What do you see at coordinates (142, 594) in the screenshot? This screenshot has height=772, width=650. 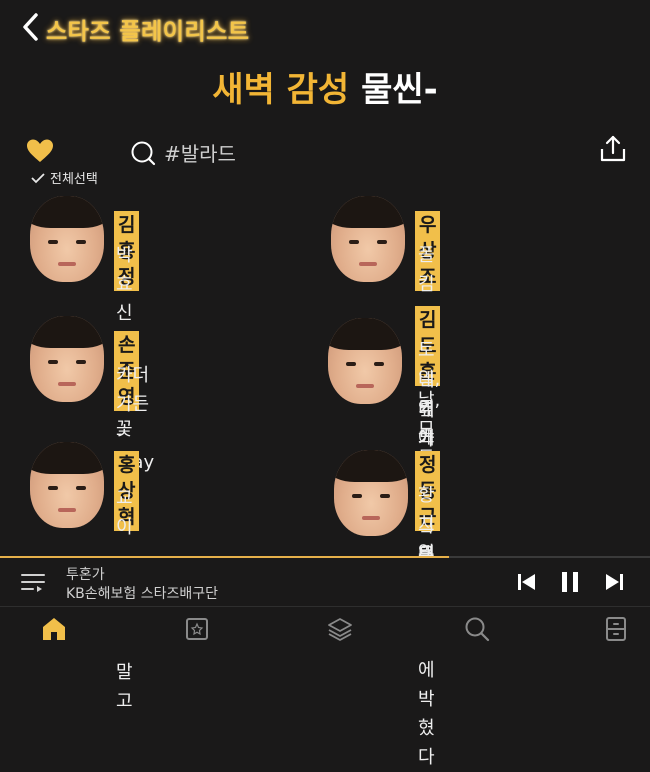 I see `now-playing-artist: KB손해보험 스타즈배구단` at bounding box center [142, 594].